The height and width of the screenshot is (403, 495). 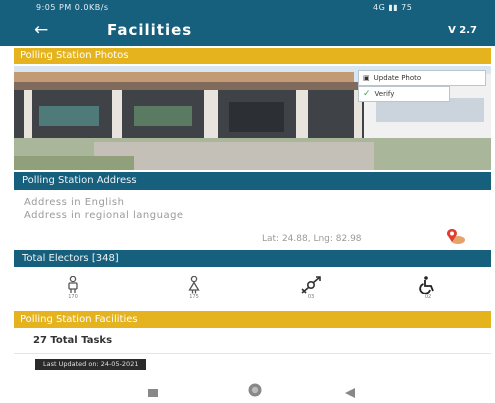 What do you see at coordinates (426, 285) in the screenshot?
I see `wheelchair-icon` at bounding box center [426, 285].